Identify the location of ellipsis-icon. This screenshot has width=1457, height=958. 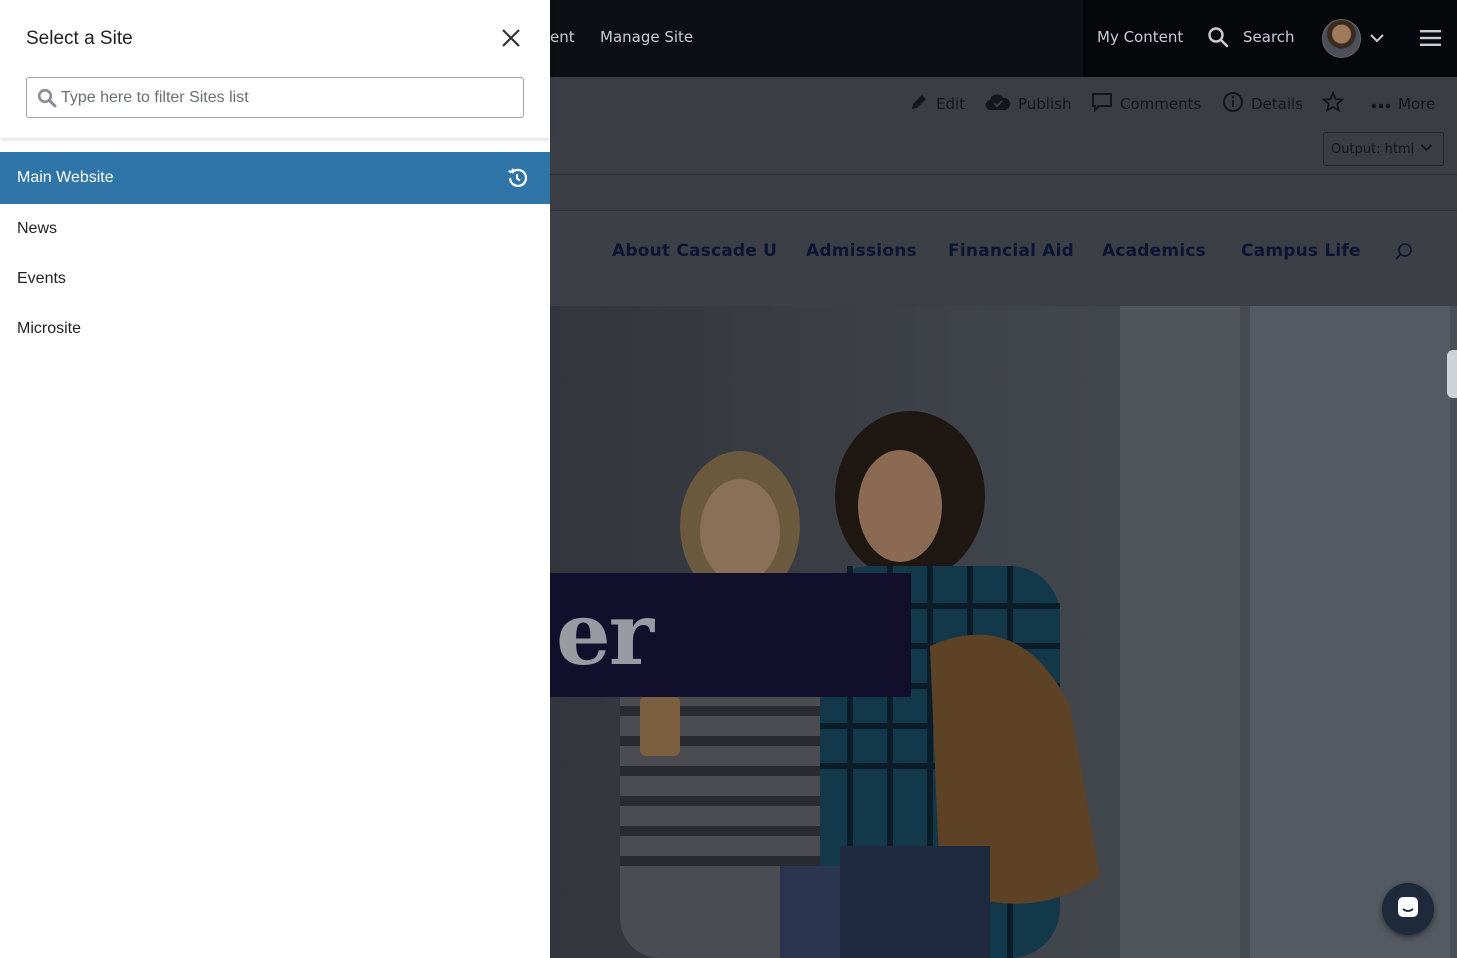
(1381, 104).